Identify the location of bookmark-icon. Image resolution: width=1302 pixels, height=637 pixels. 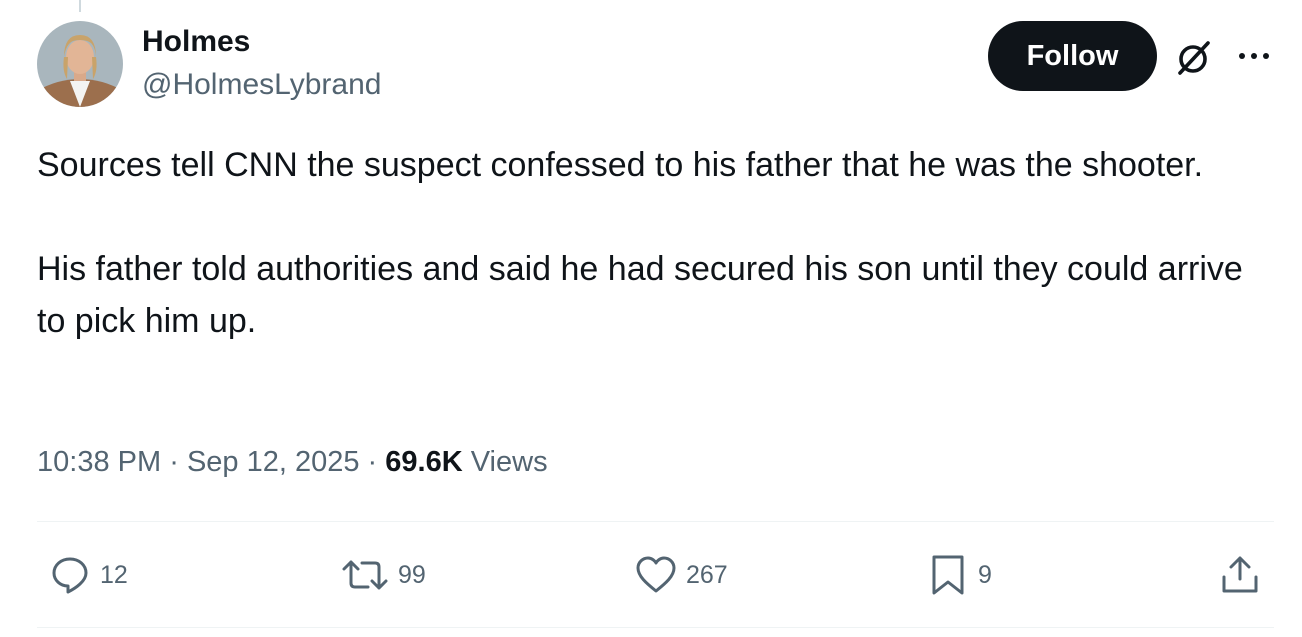
(948, 575).